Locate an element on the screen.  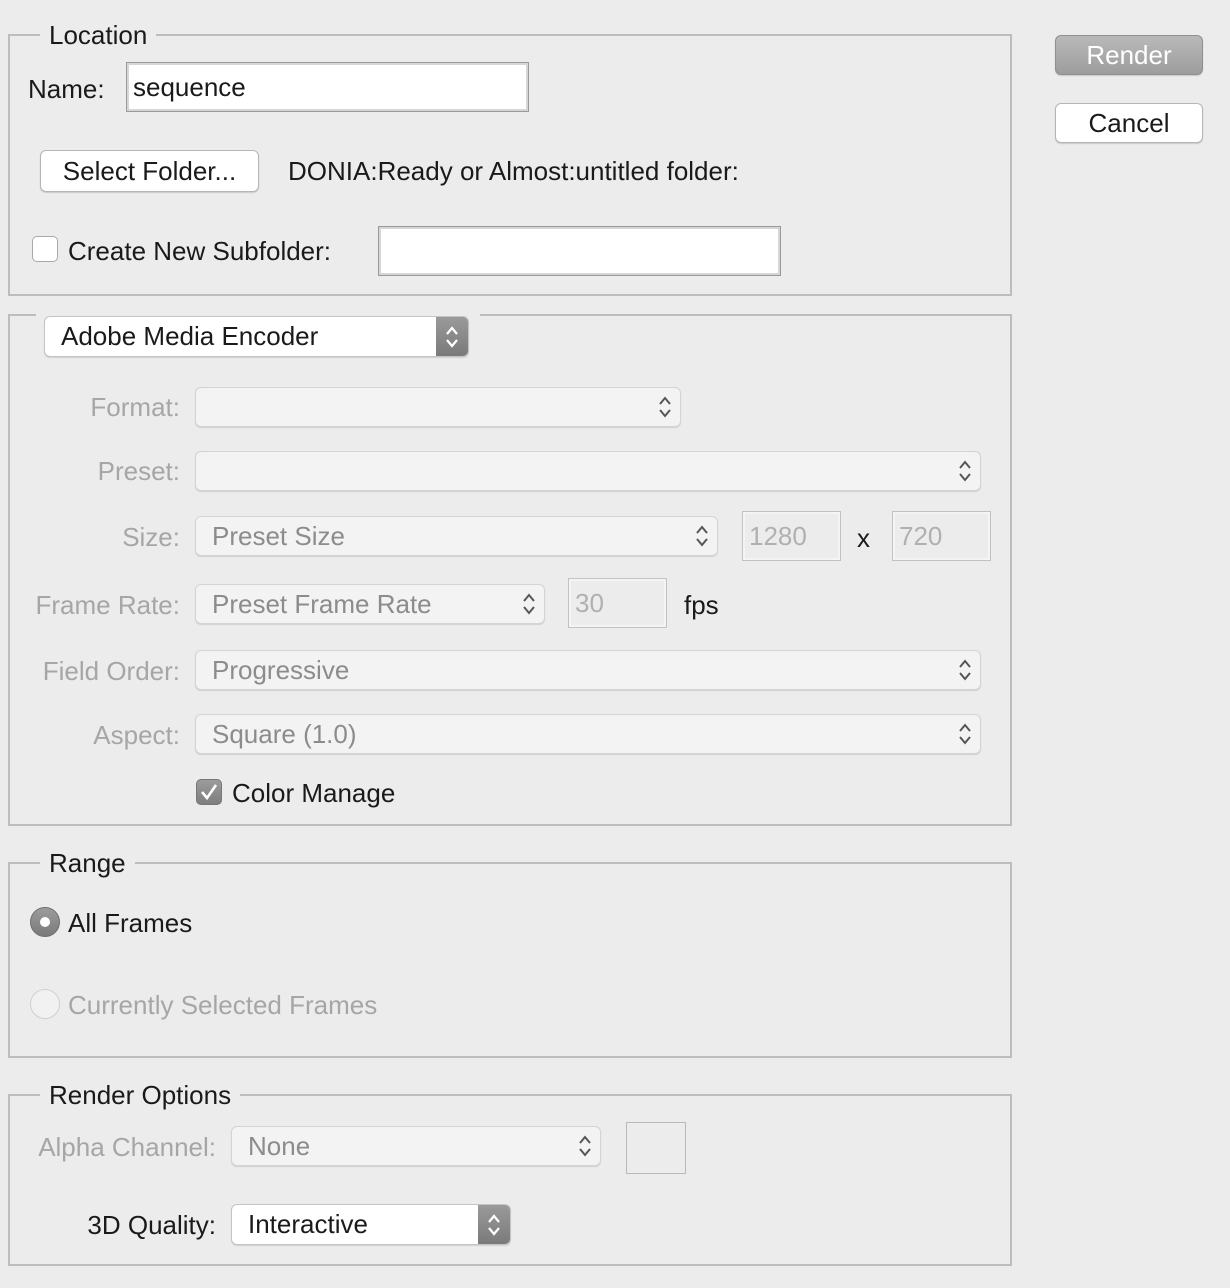
cancel-button: Cancel is located at coordinates (1129, 123).